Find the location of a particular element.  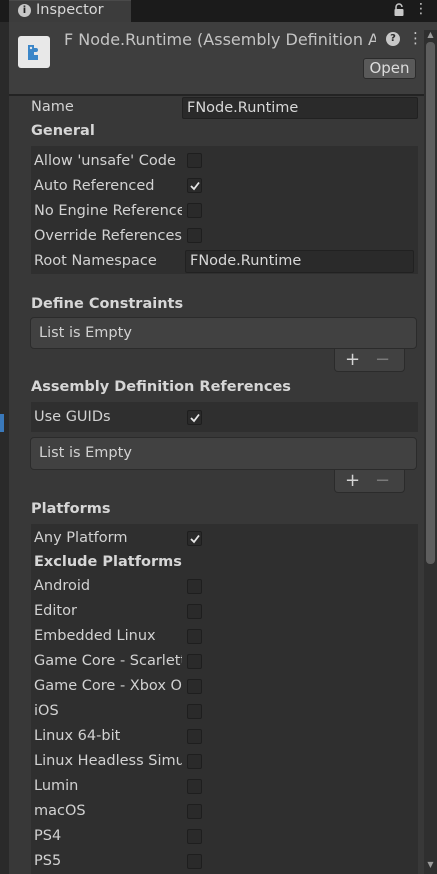

platform-label: PS5 is located at coordinates (48, 861).